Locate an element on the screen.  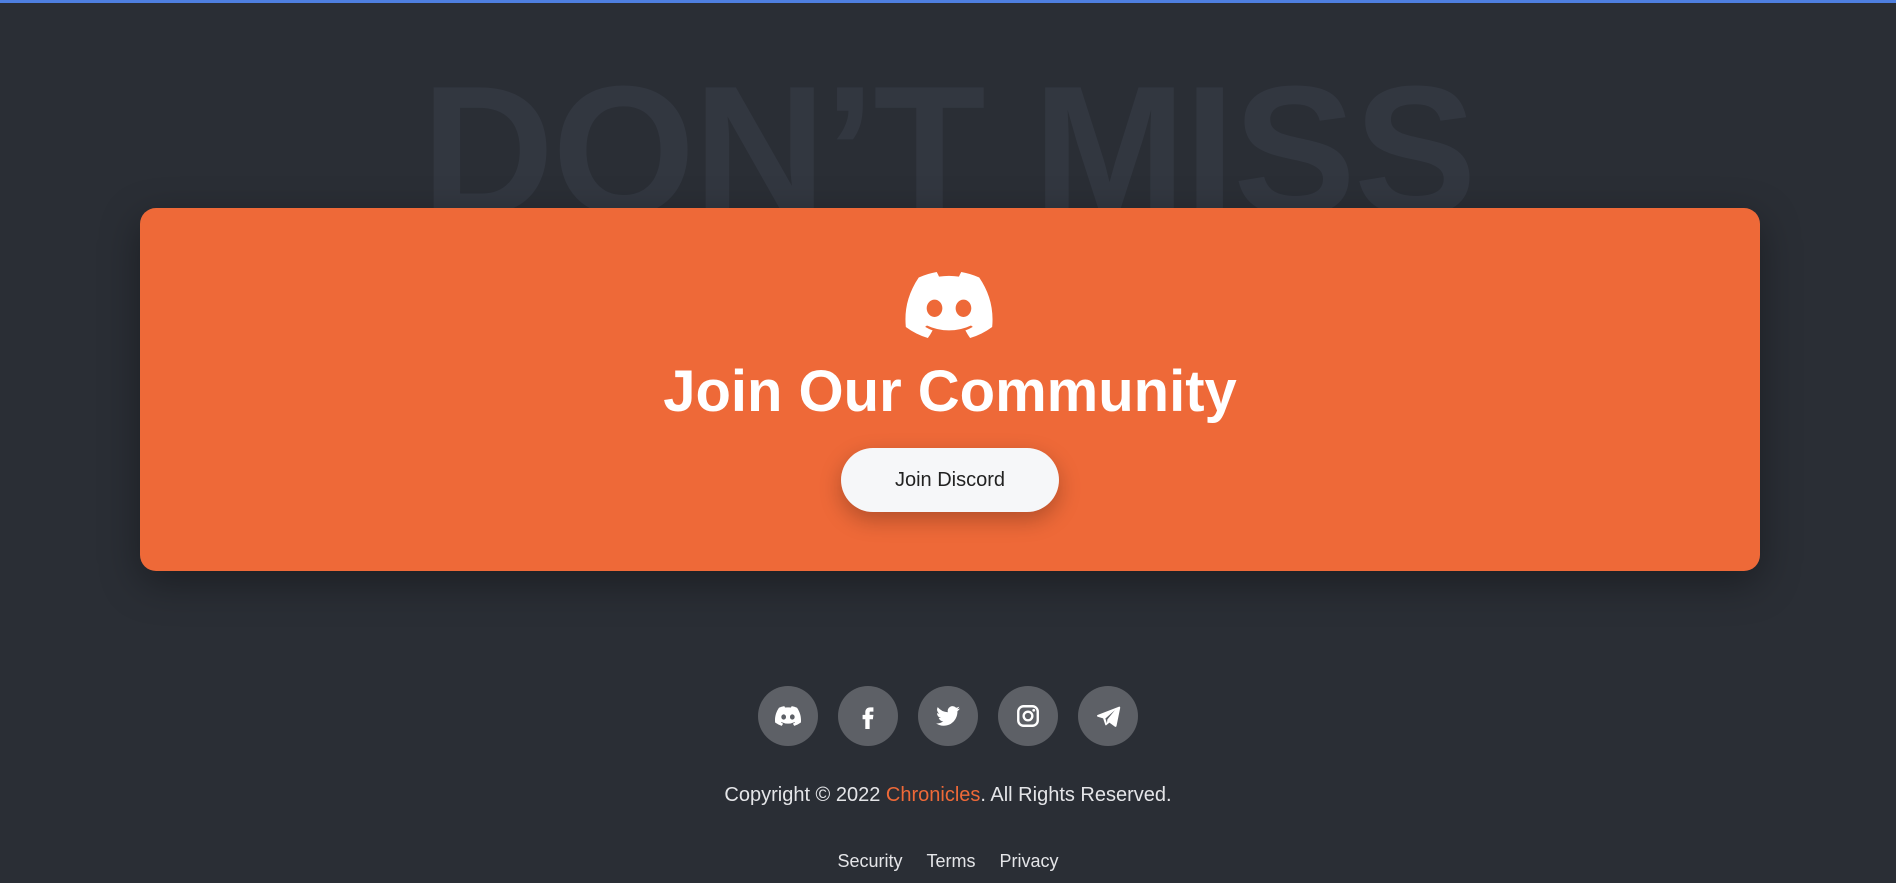
telegram-icon is located at coordinates (1108, 716).